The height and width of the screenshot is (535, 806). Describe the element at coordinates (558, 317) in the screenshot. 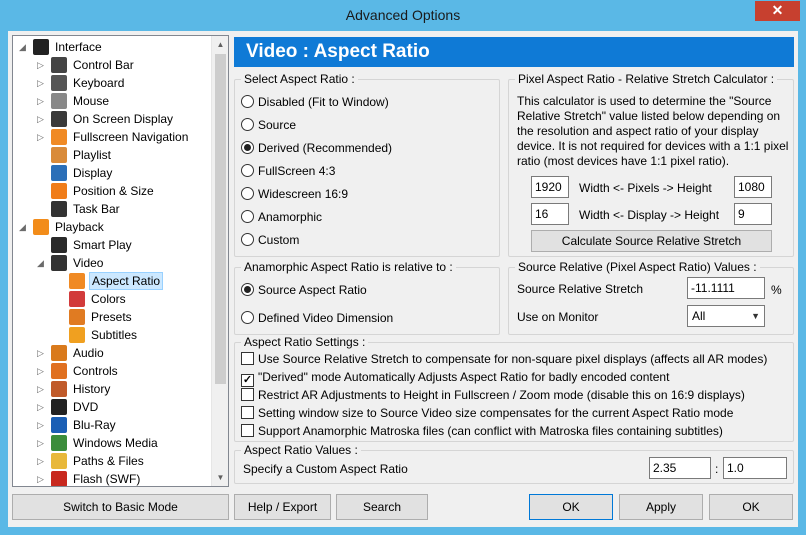

I see `monitor-label: Use on Monitor` at that location.